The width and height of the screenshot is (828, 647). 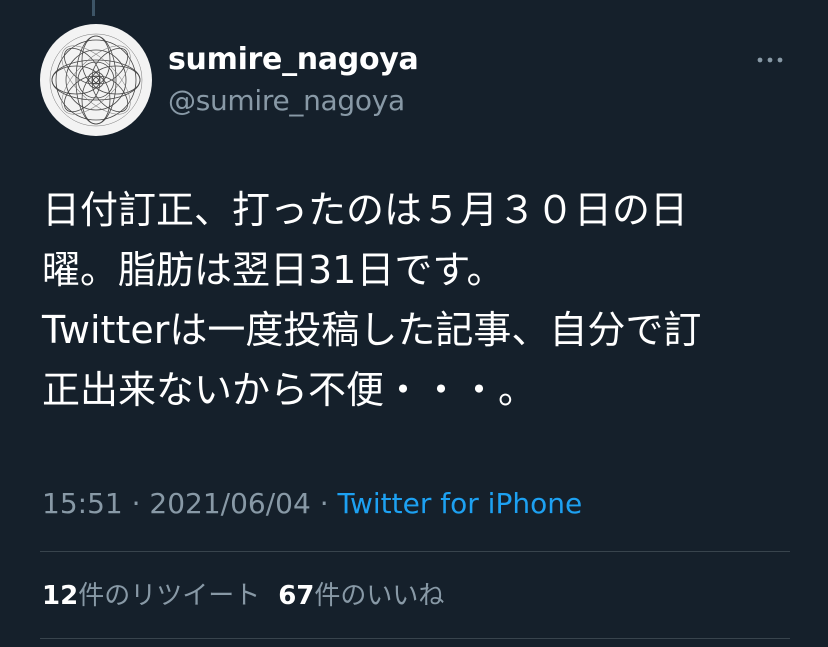 I want to click on author-display-name: sumire_nagoya, so click(x=293, y=60).